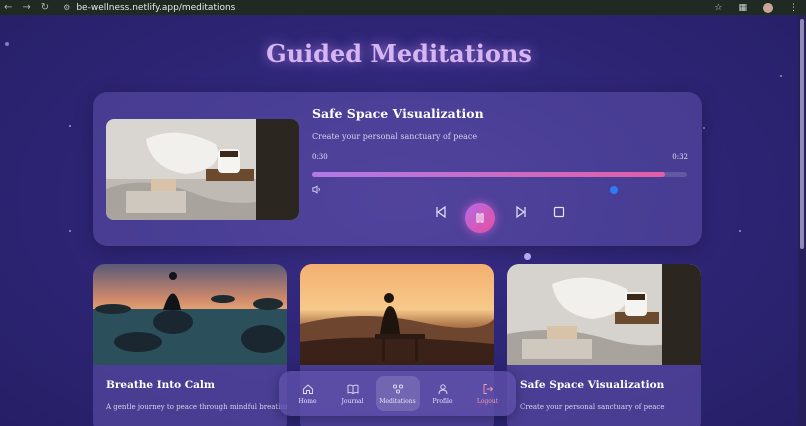  I want to click on profile-avatar, so click(768, 7).